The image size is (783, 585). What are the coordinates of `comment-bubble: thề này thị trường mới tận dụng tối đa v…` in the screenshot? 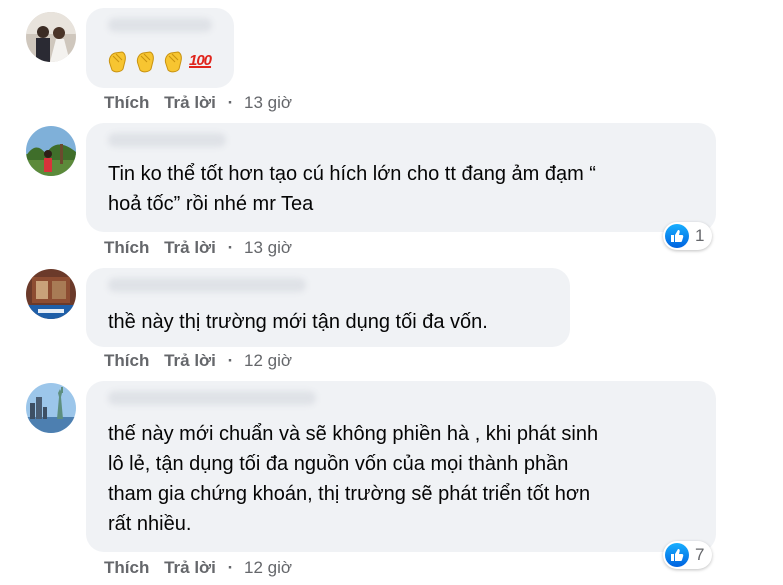 It's located at (328, 307).